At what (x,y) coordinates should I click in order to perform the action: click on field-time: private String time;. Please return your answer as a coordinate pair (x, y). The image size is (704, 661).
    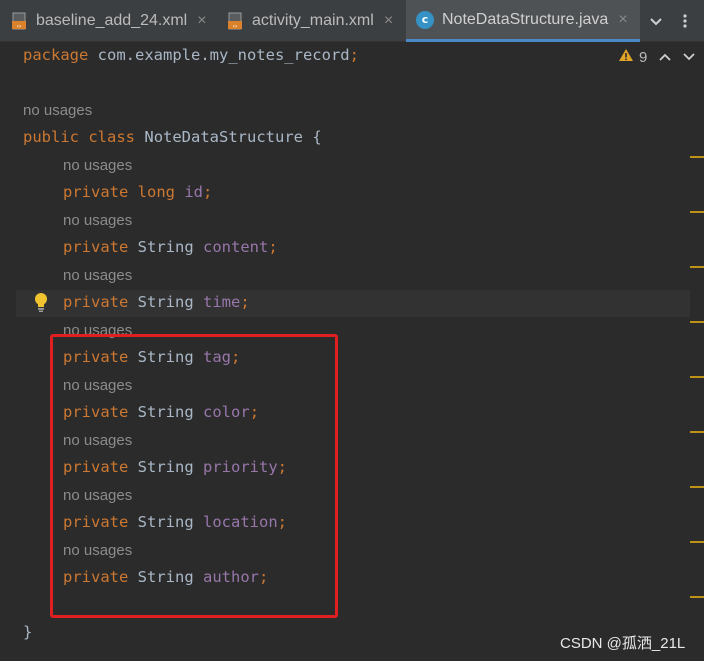
    Looking at the image, I should click on (383, 302).